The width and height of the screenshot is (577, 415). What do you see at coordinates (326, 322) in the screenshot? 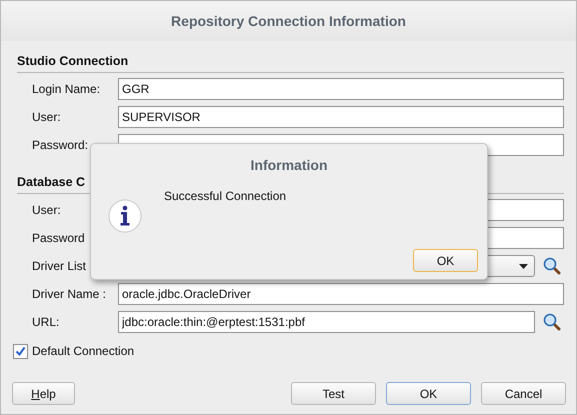
I see `text-field: jdbc:oracle:thin:@erptest:1531:pbf` at bounding box center [326, 322].